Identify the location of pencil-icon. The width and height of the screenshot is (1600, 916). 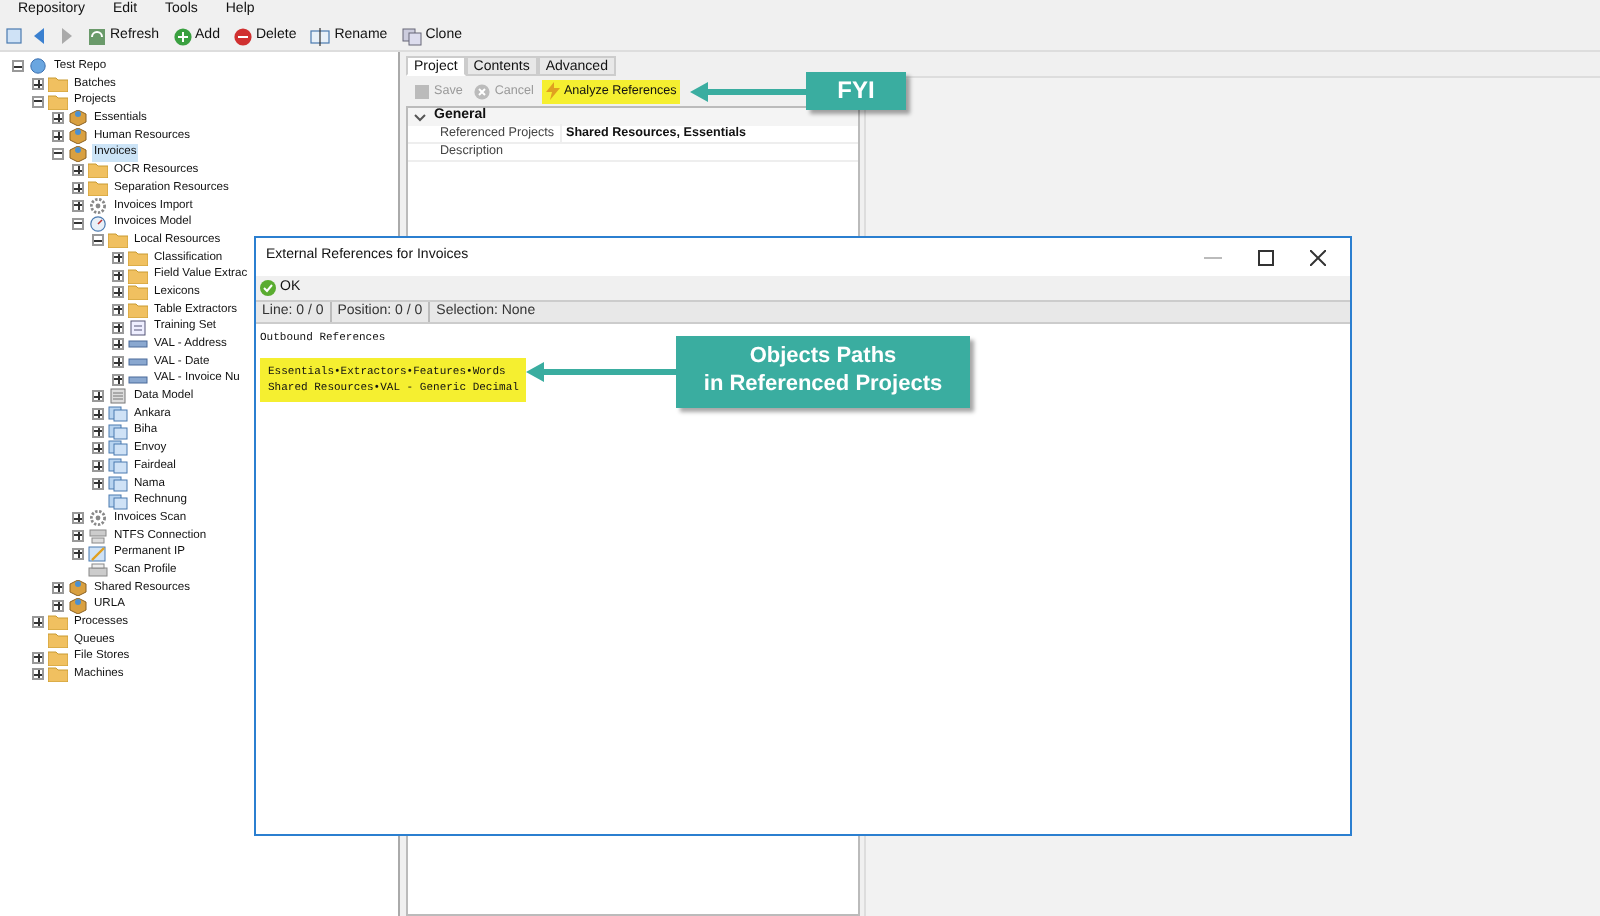
(98, 553).